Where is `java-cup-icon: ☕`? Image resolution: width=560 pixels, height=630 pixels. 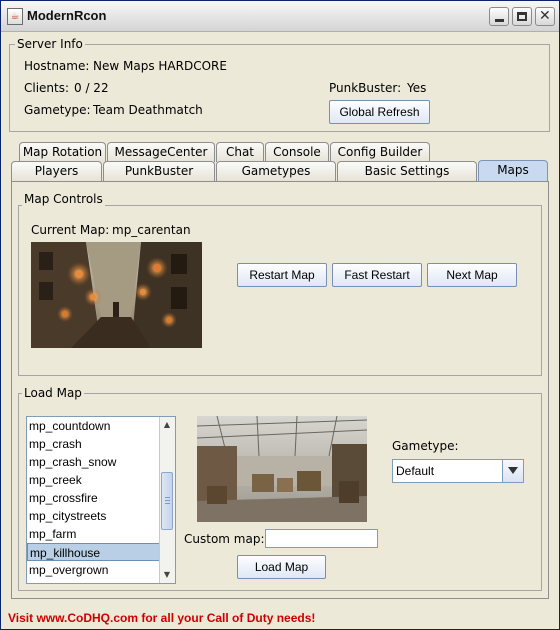
java-cup-icon: ☕ is located at coordinates (15, 16).